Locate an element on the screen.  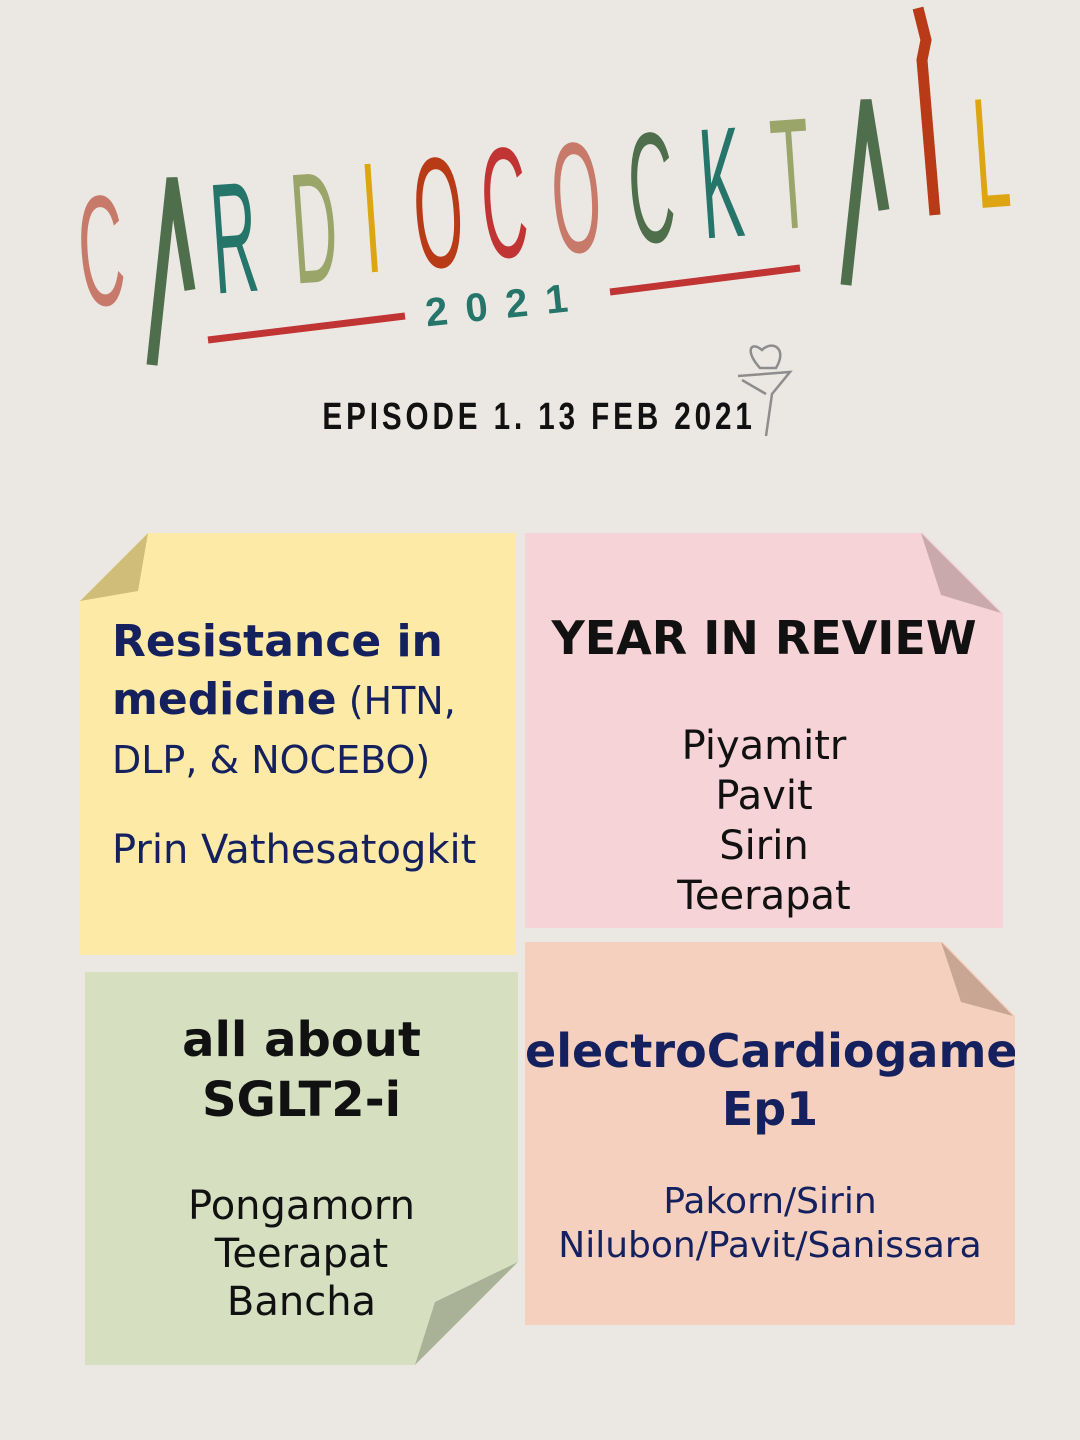
logo-letter: T is located at coordinates (791, 174).